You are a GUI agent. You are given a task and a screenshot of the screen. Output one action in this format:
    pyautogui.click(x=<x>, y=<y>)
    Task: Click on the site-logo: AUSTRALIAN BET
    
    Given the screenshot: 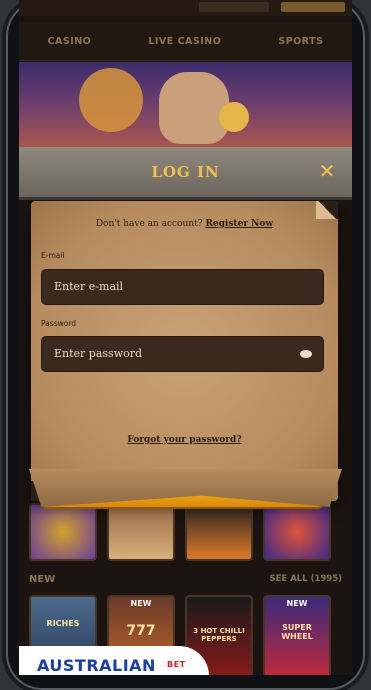 What is the action you would take?
    pyautogui.click(x=114, y=660)
    